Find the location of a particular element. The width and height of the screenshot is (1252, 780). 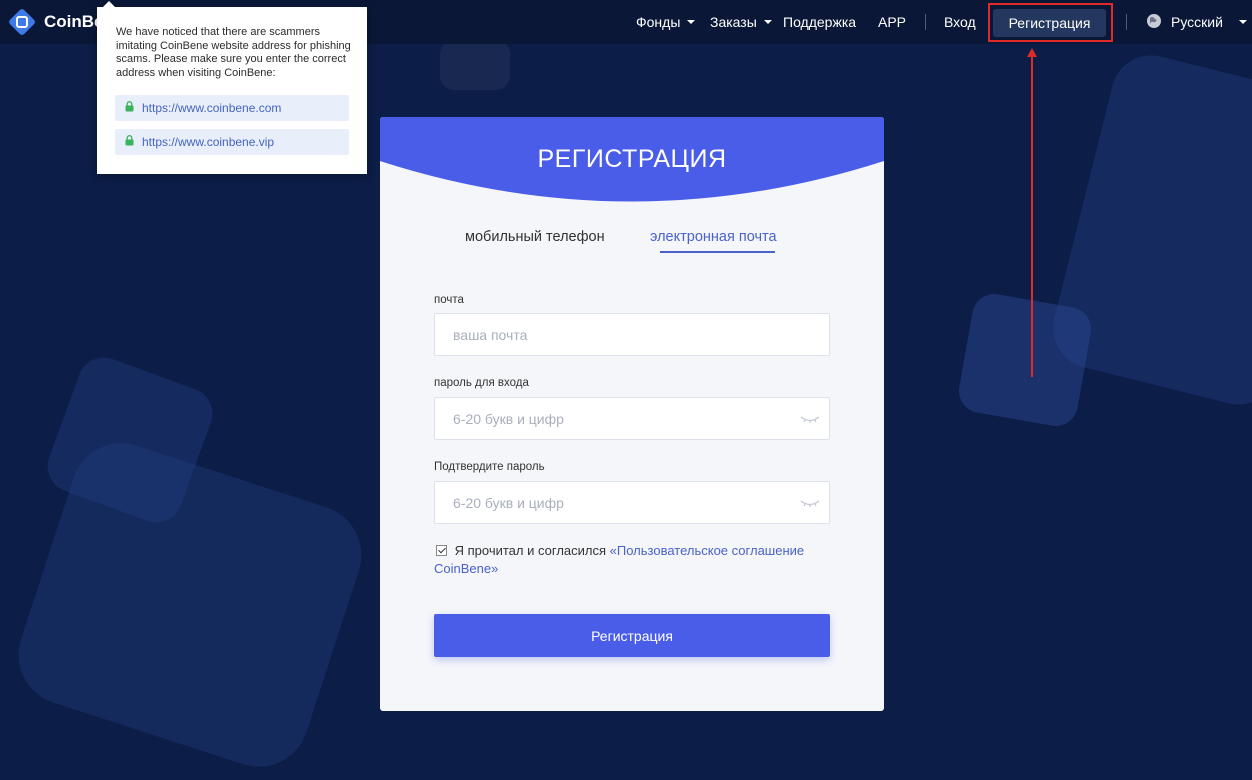

email-label: почта is located at coordinates (449, 300).